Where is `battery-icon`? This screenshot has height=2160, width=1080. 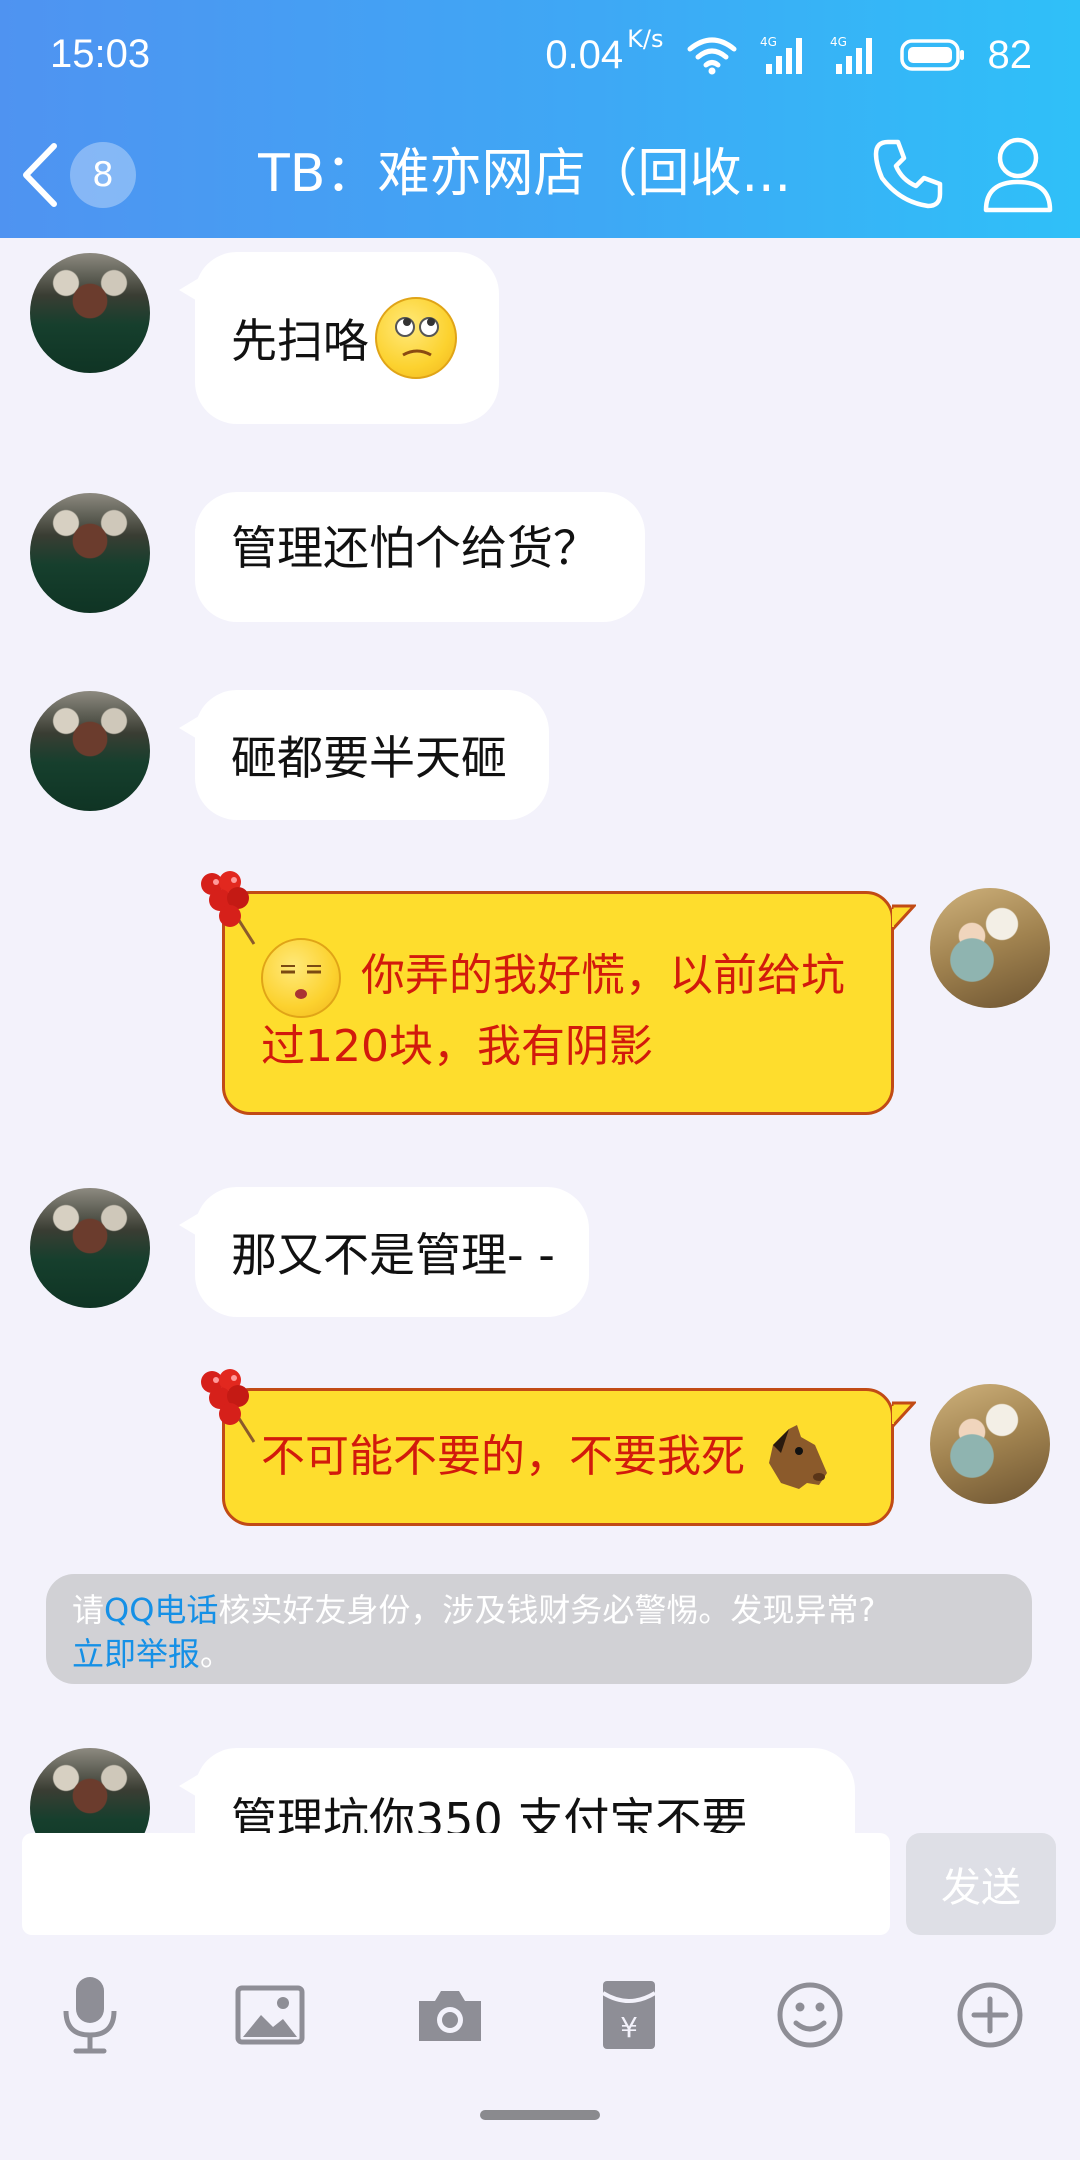
battery-icon is located at coordinates (931, 55).